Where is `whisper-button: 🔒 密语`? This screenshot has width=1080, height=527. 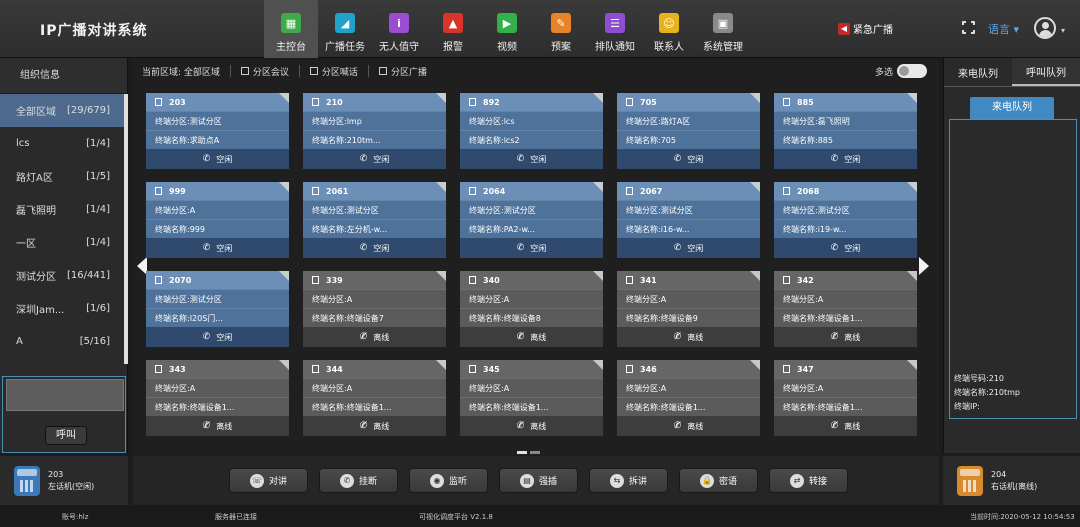 whisper-button: 🔒 密语 is located at coordinates (718, 480).